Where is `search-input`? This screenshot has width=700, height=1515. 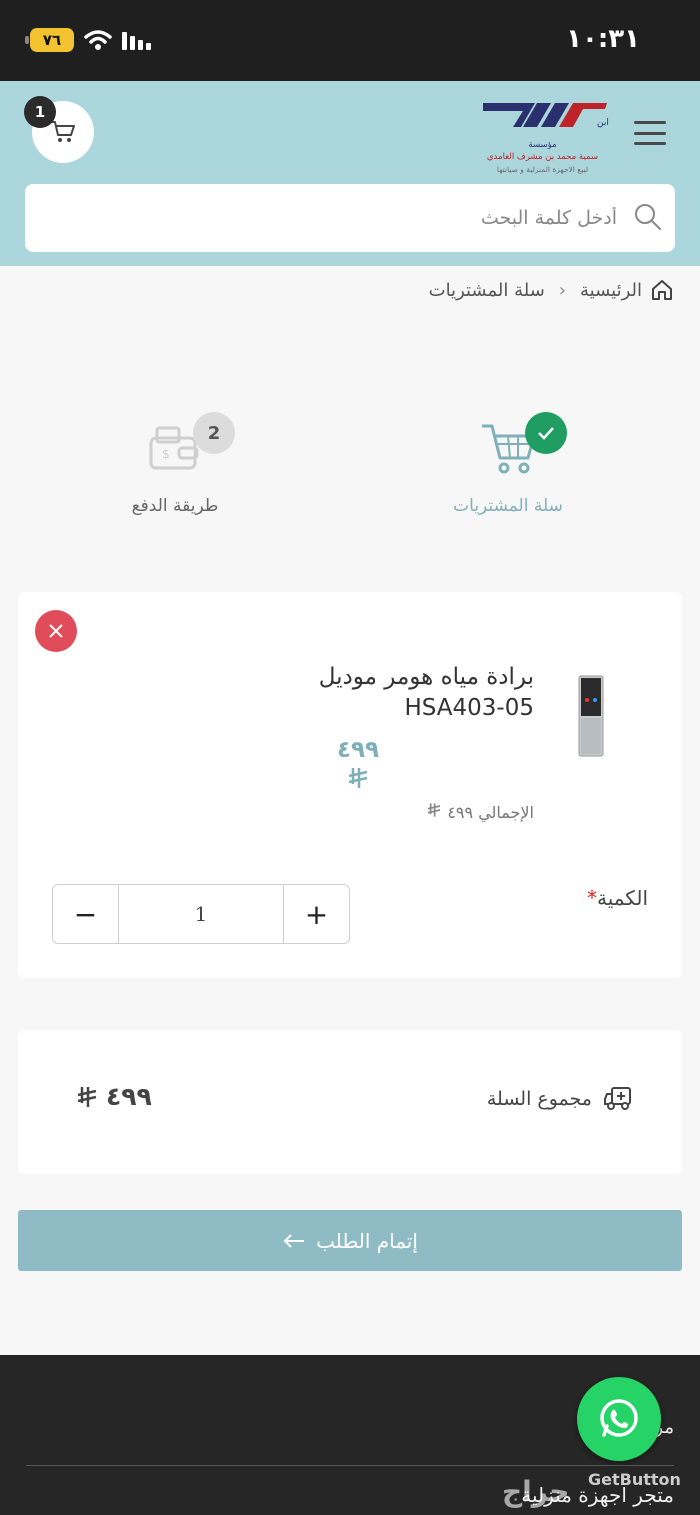 search-input is located at coordinates (331, 218).